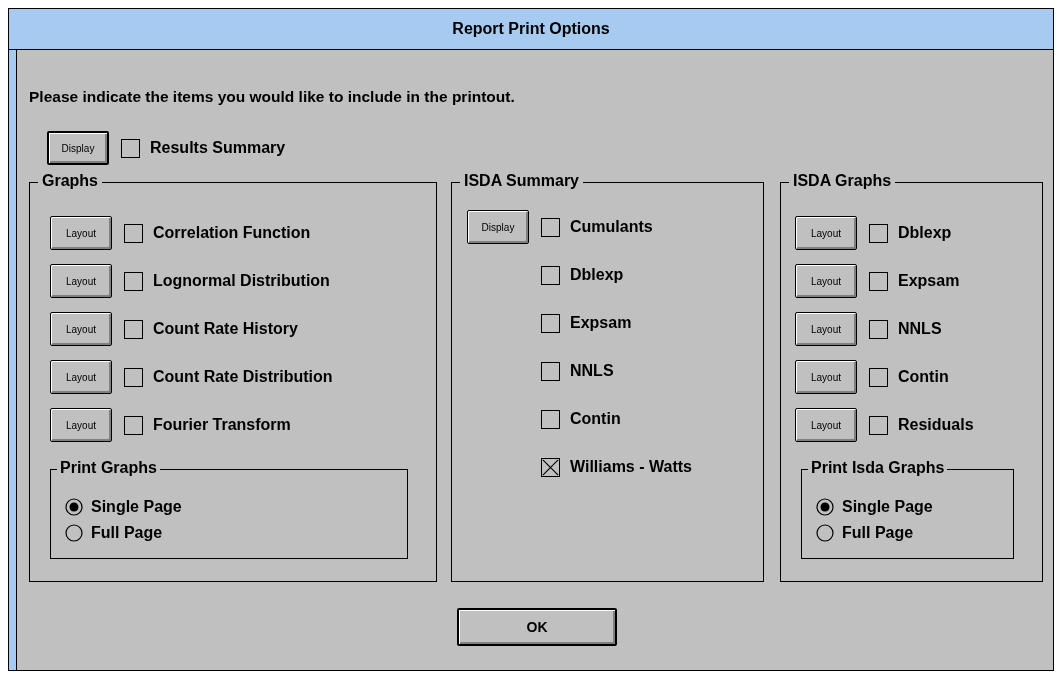  What do you see at coordinates (218, 148) in the screenshot?
I see `checkbox-label: Results Summary` at bounding box center [218, 148].